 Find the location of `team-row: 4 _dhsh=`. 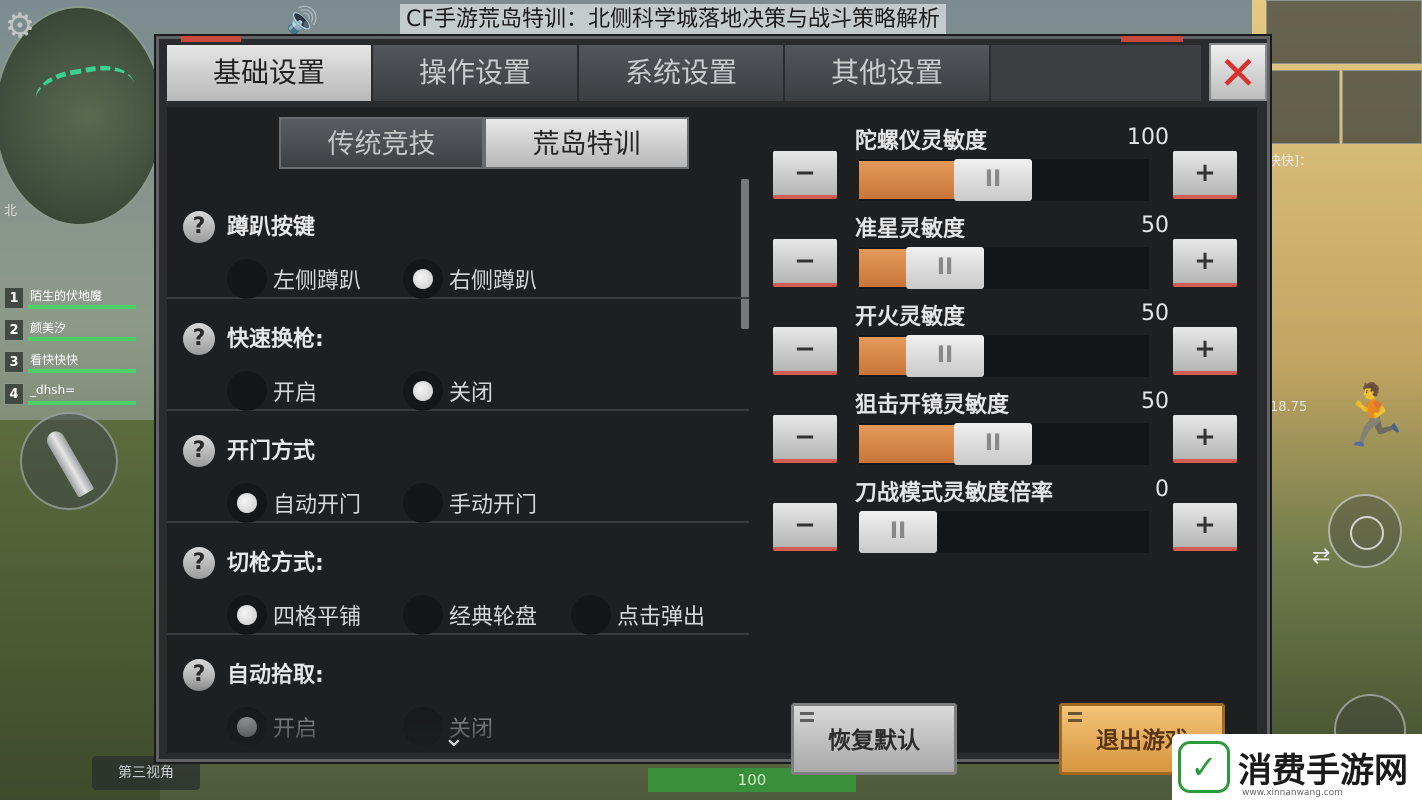

team-row: 4 _dhsh= is located at coordinates (80, 394).